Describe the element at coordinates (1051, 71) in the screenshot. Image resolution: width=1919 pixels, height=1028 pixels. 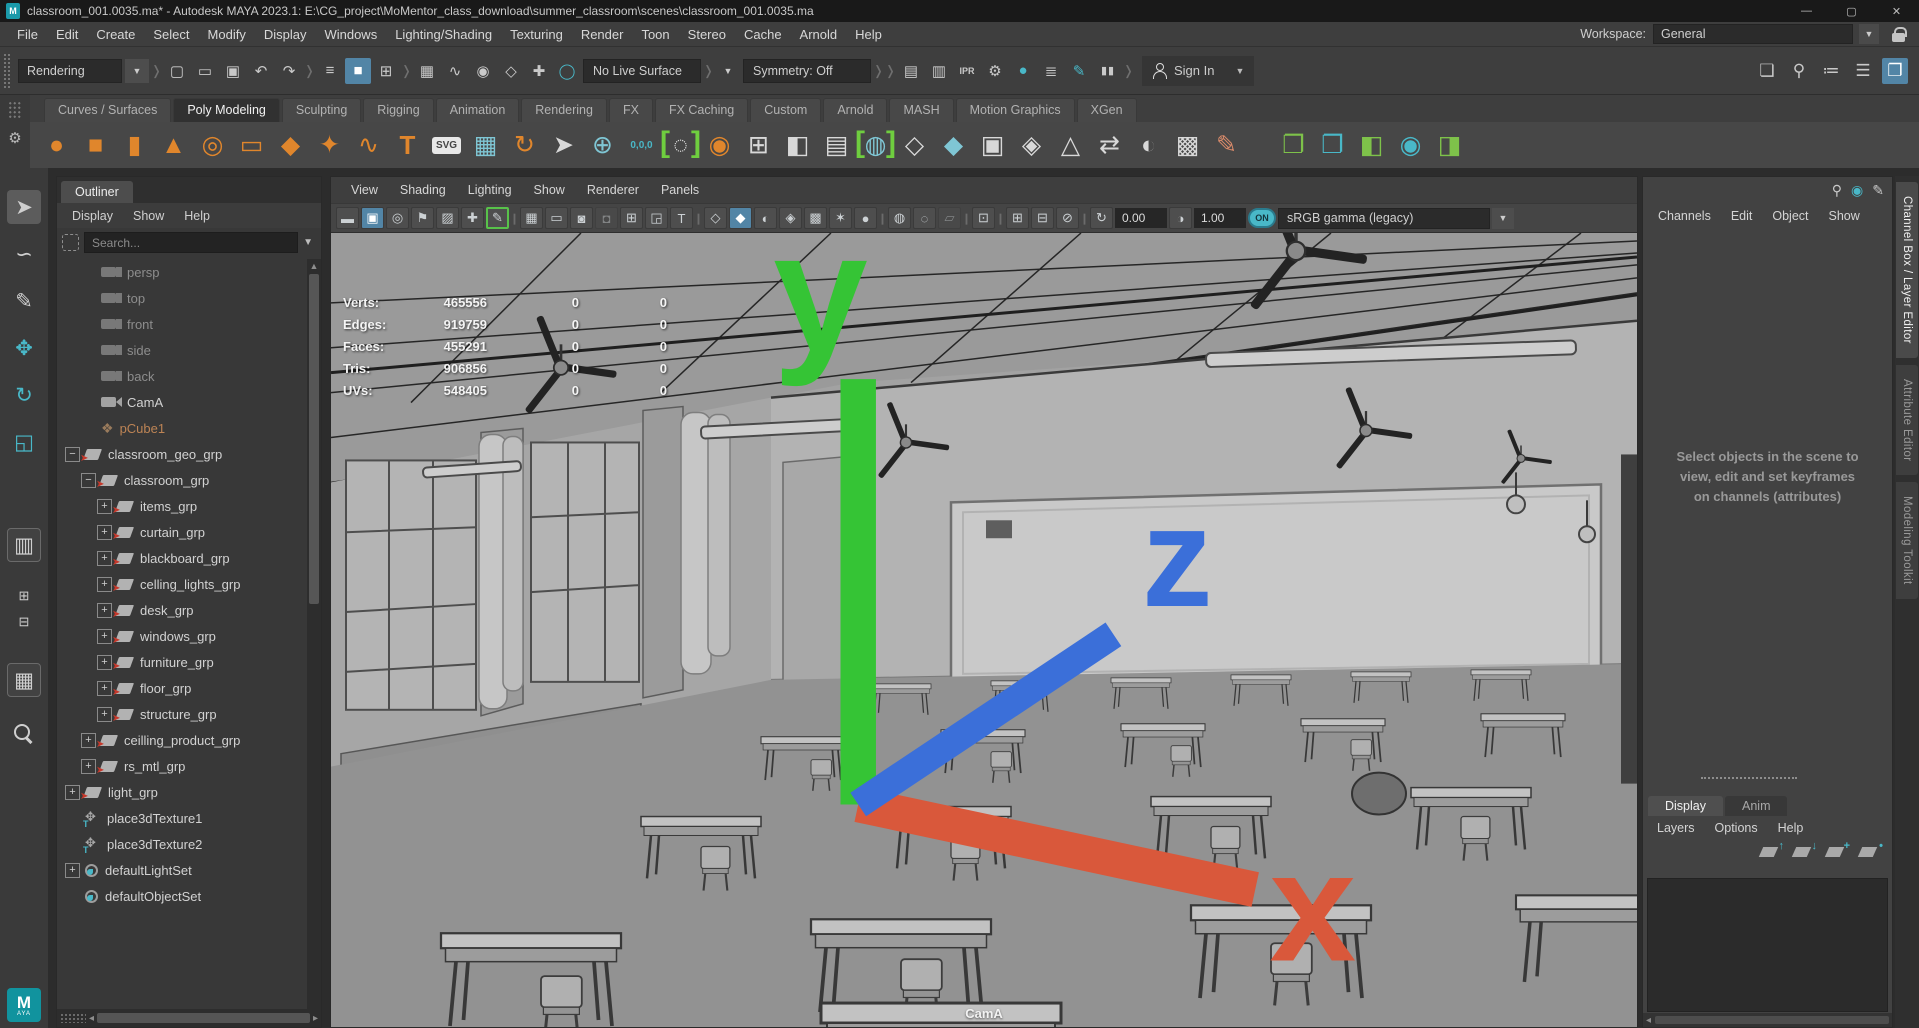
I see `render-setup-icon: ≣` at that location.